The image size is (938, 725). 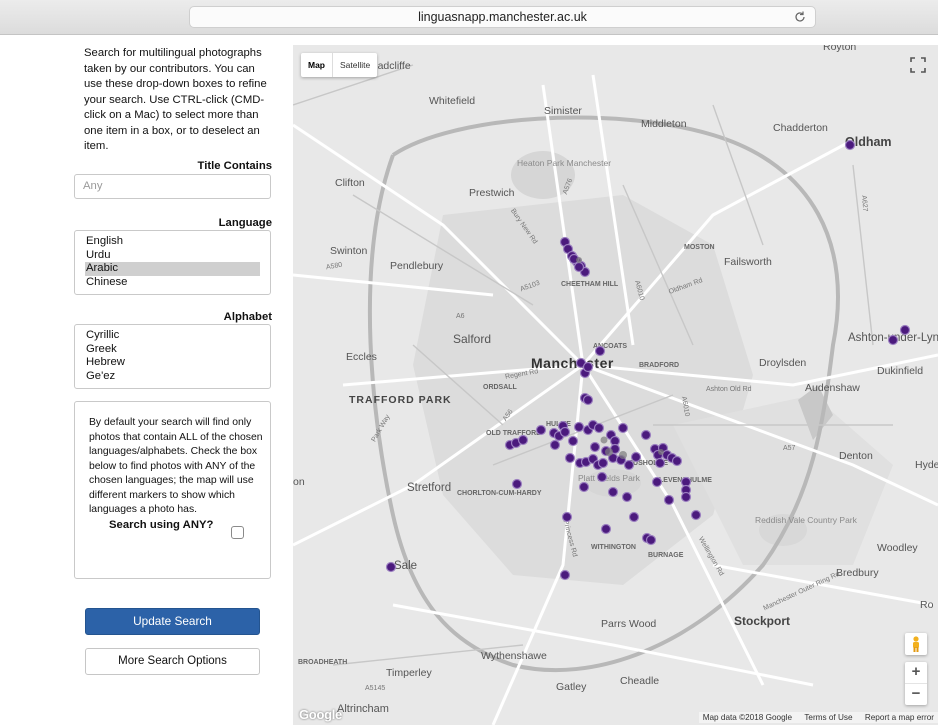 I want to click on language-select: English Urdu Arabic Chinese, so click(x=172, y=262).